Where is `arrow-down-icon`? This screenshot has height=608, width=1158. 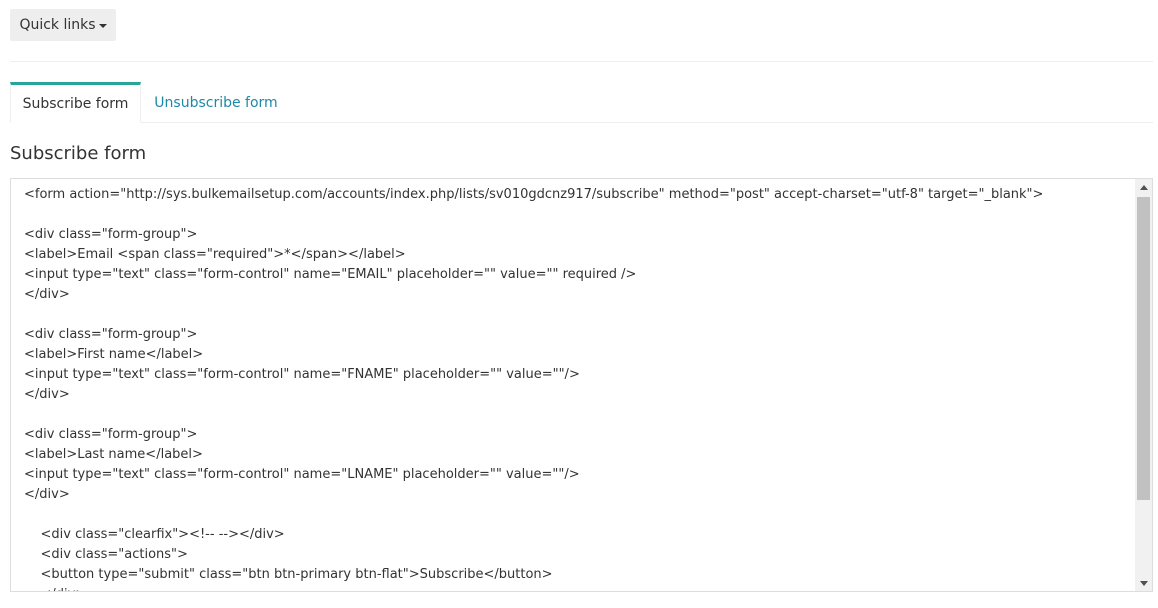
arrow-down-icon is located at coordinates (1143, 583).